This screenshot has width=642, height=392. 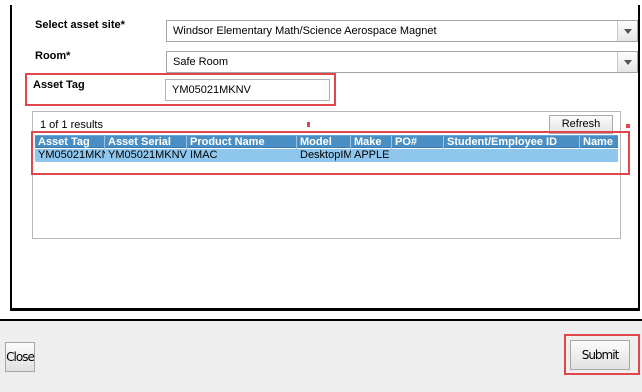 I want to click on room-label: Room*, so click(x=53, y=56).